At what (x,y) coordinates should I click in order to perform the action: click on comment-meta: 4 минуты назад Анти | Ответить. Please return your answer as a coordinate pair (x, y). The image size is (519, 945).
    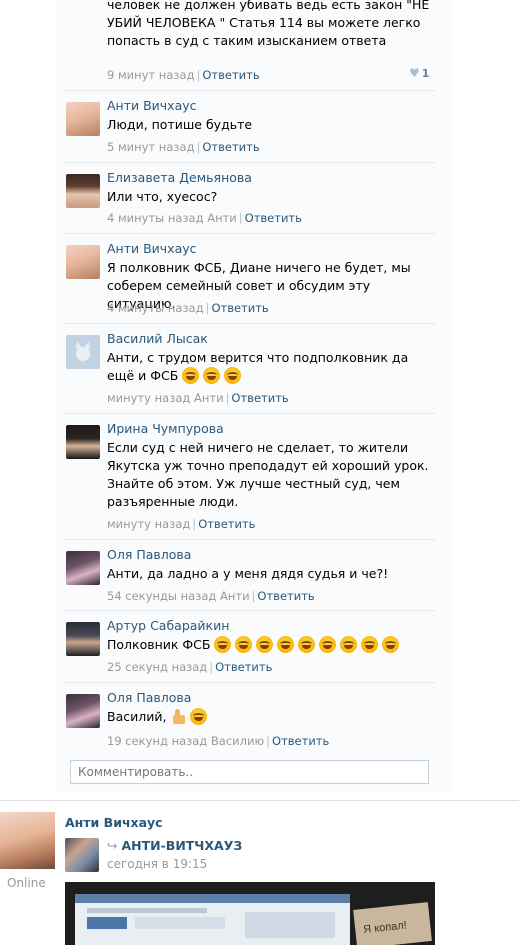
    Looking at the image, I should click on (204, 218).